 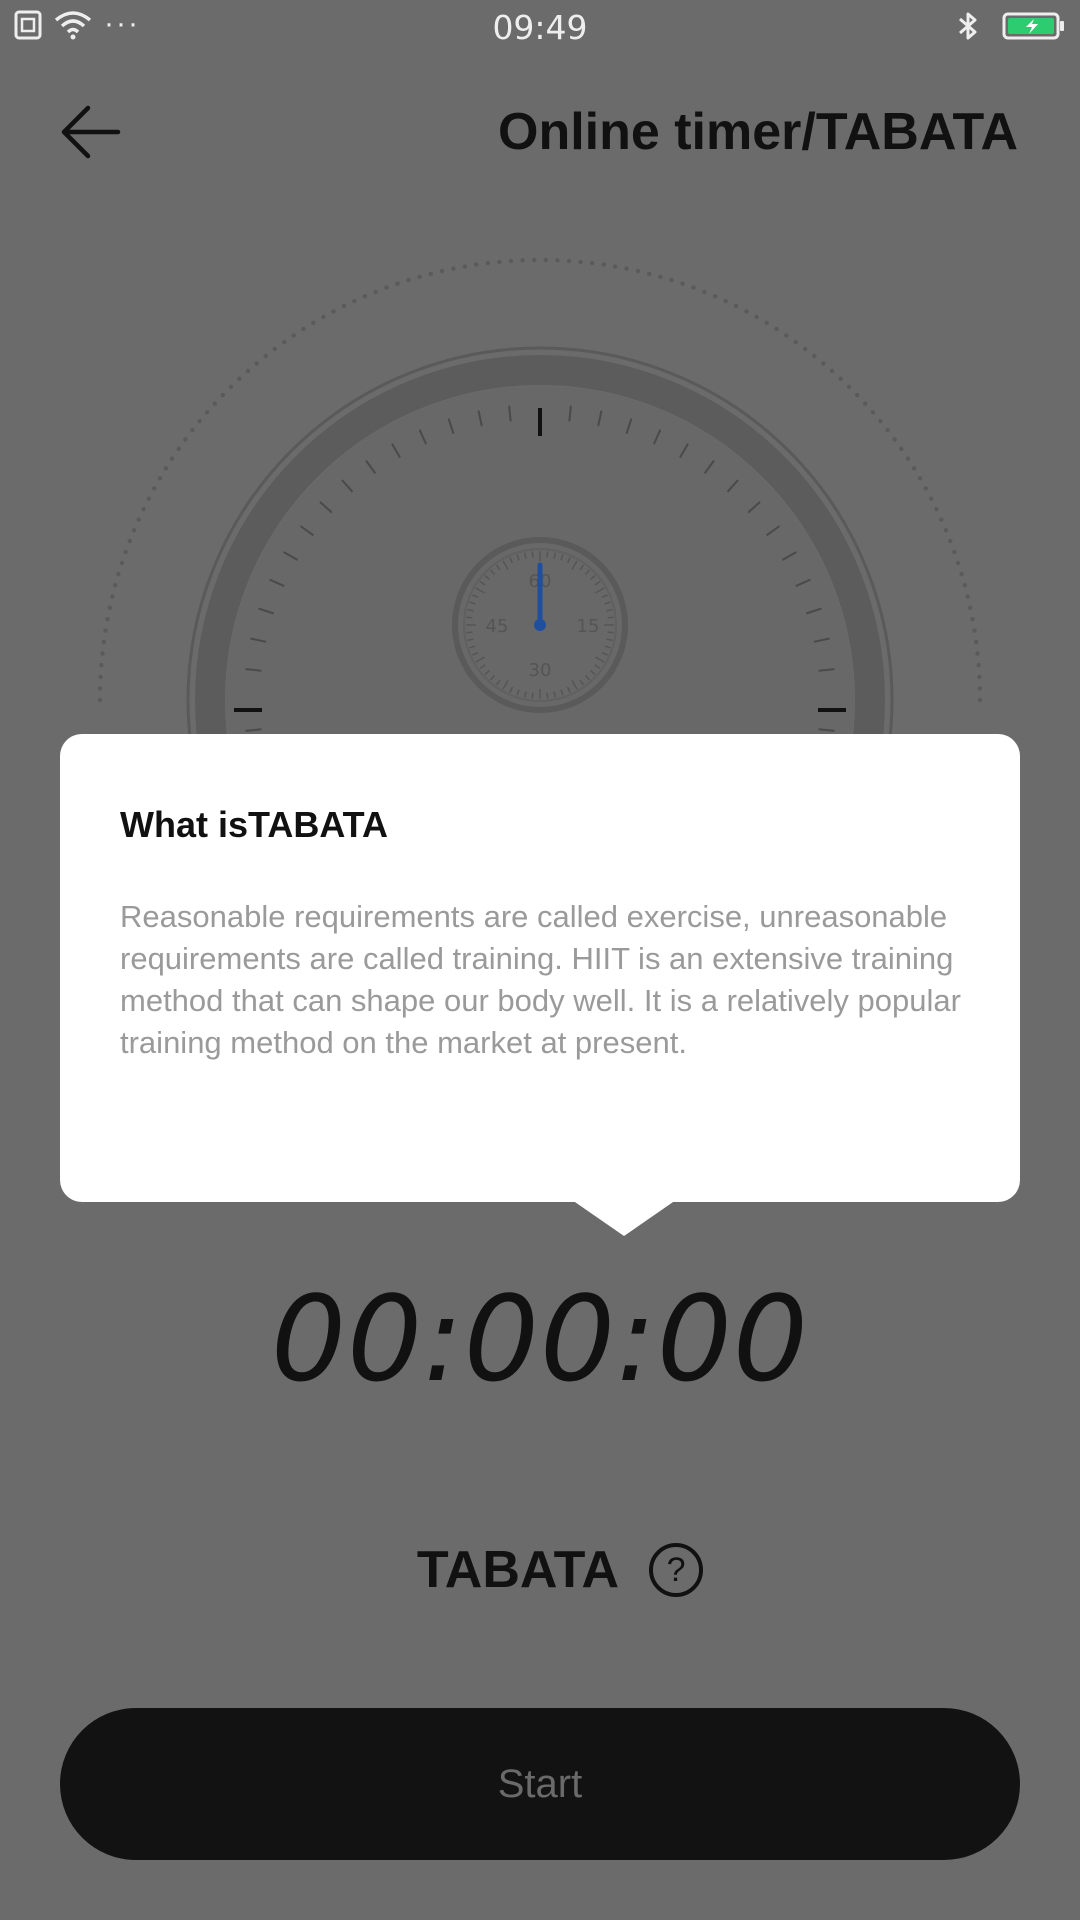 I want to click on battery-charging-icon, so click(x=1034, y=28).